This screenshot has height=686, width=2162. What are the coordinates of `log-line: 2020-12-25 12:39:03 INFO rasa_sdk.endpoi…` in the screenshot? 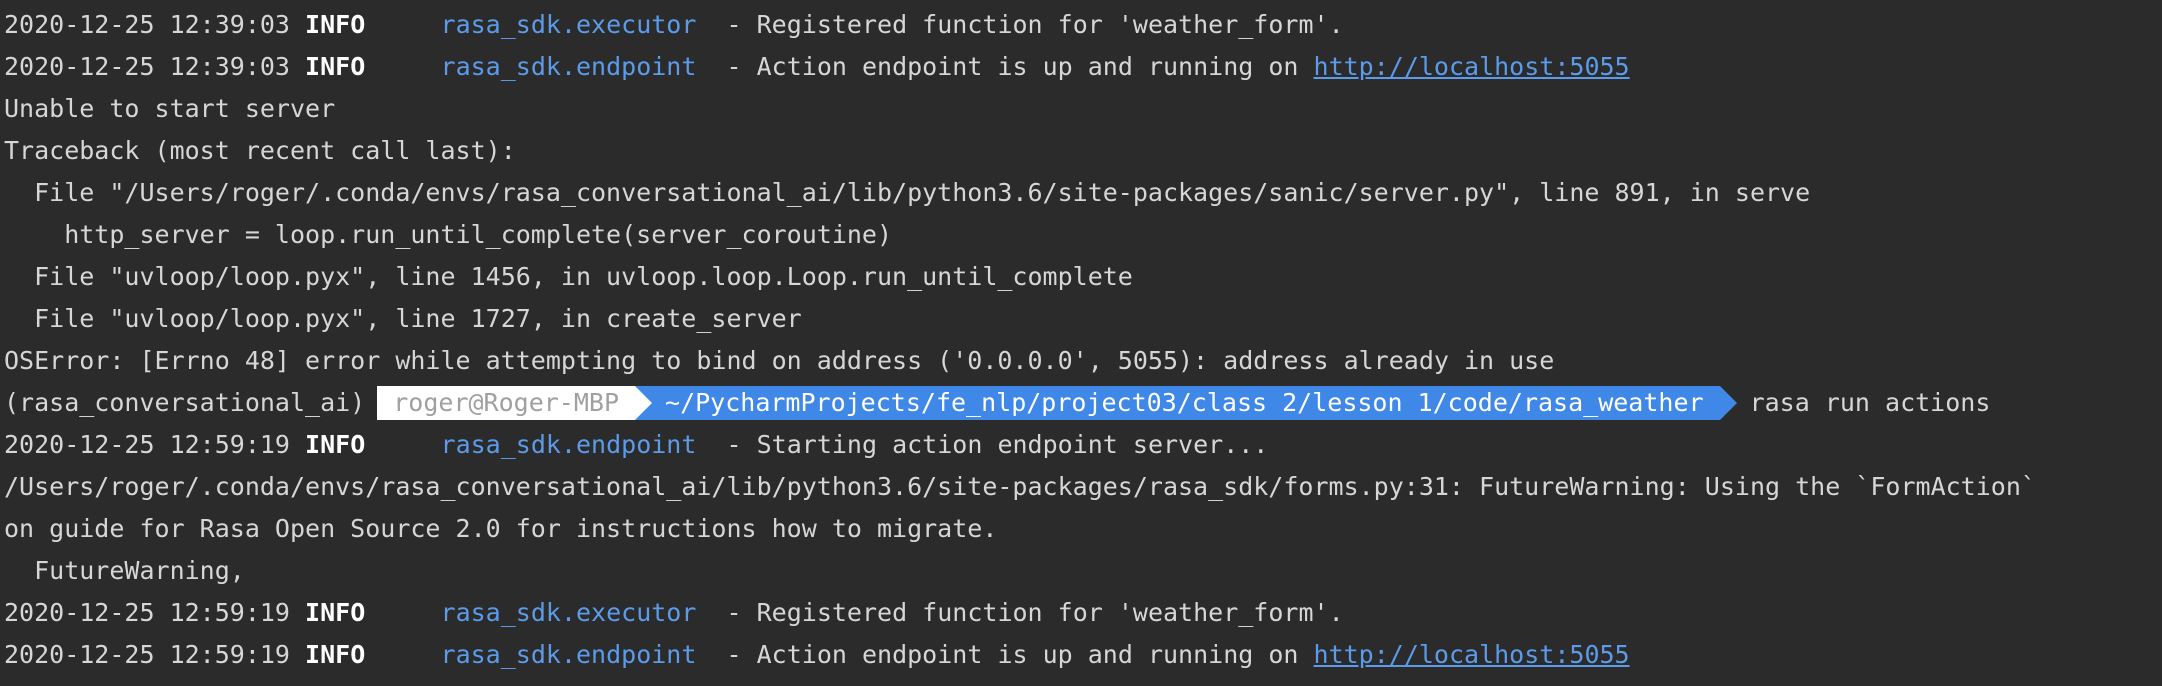 It's located at (1083, 67).